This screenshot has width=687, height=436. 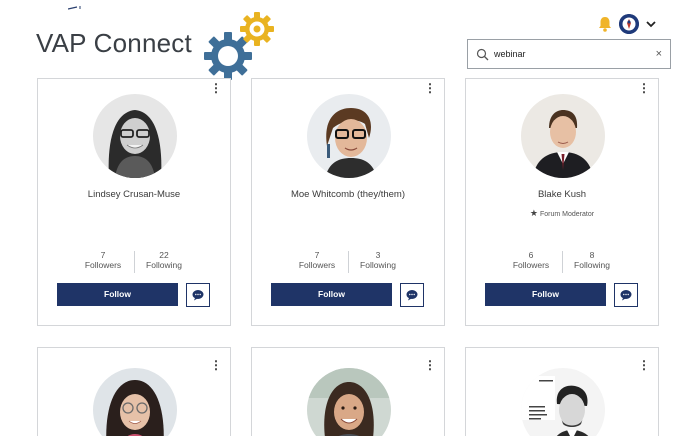 What do you see at coordinates (567, 214) in the screenshot?
I see `role-label: Forum Moderator` at bounding box center [567, 214].